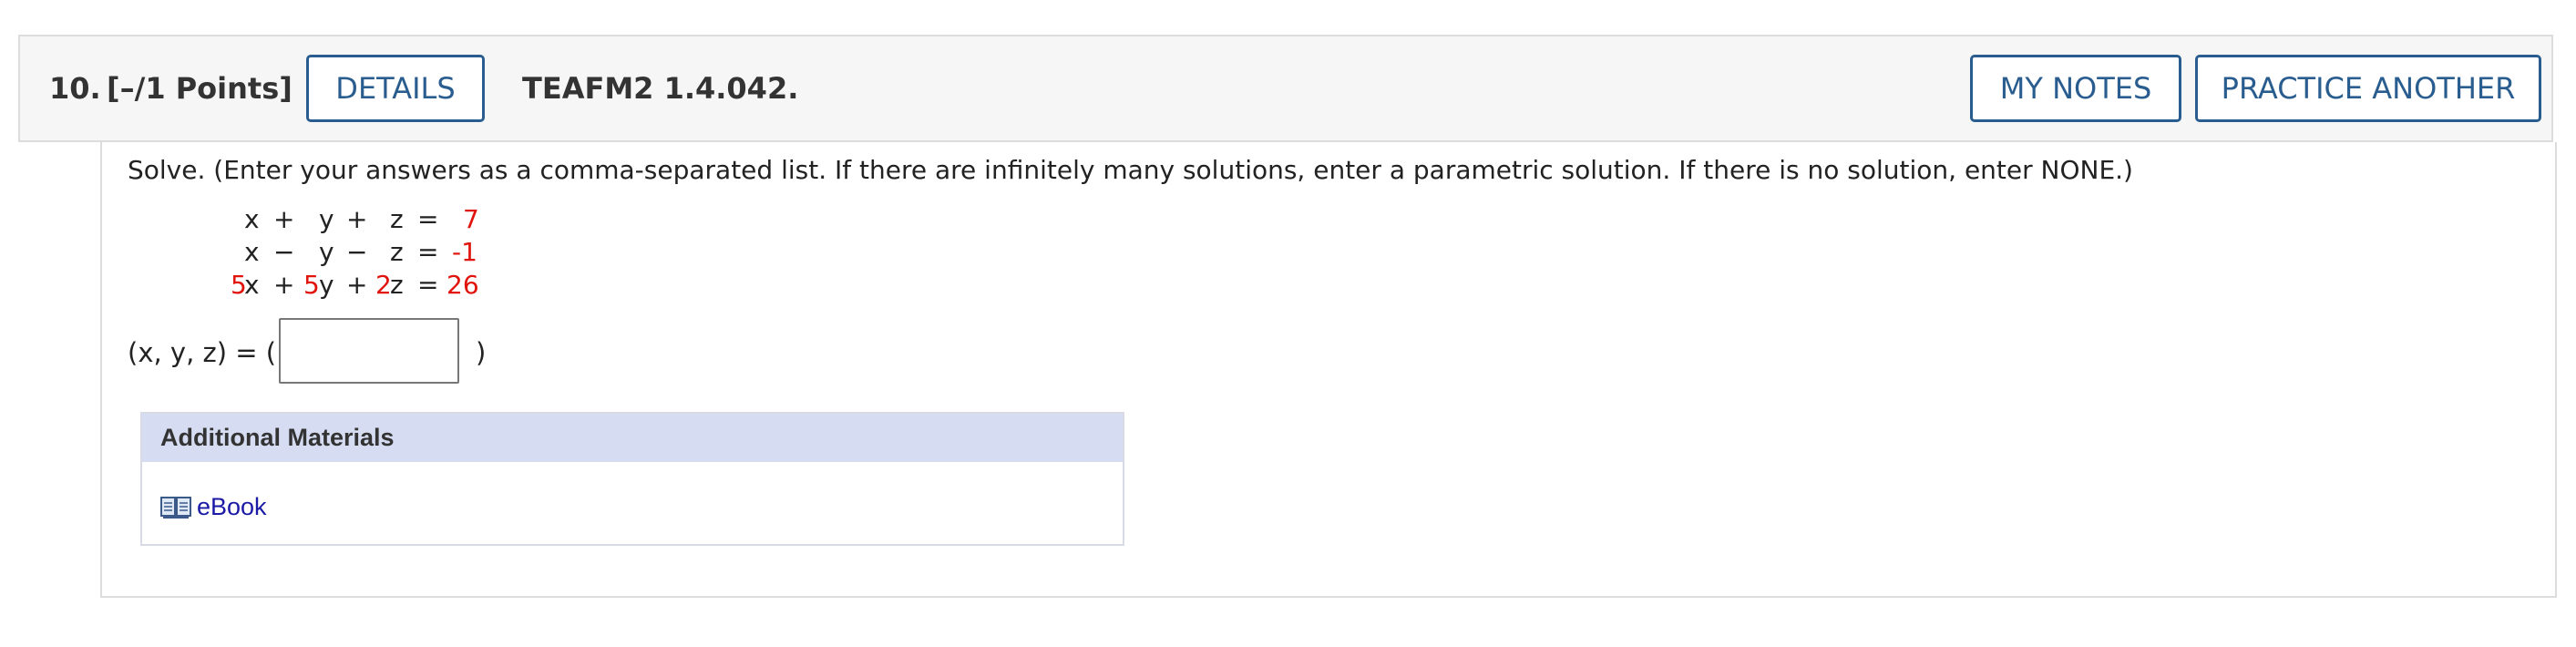 This screenshot has width=2576, height=647. What do you see at coordinates (252, 252) in the screenshot?
I see `eq2-x: x` at bounding box center [252, 252].